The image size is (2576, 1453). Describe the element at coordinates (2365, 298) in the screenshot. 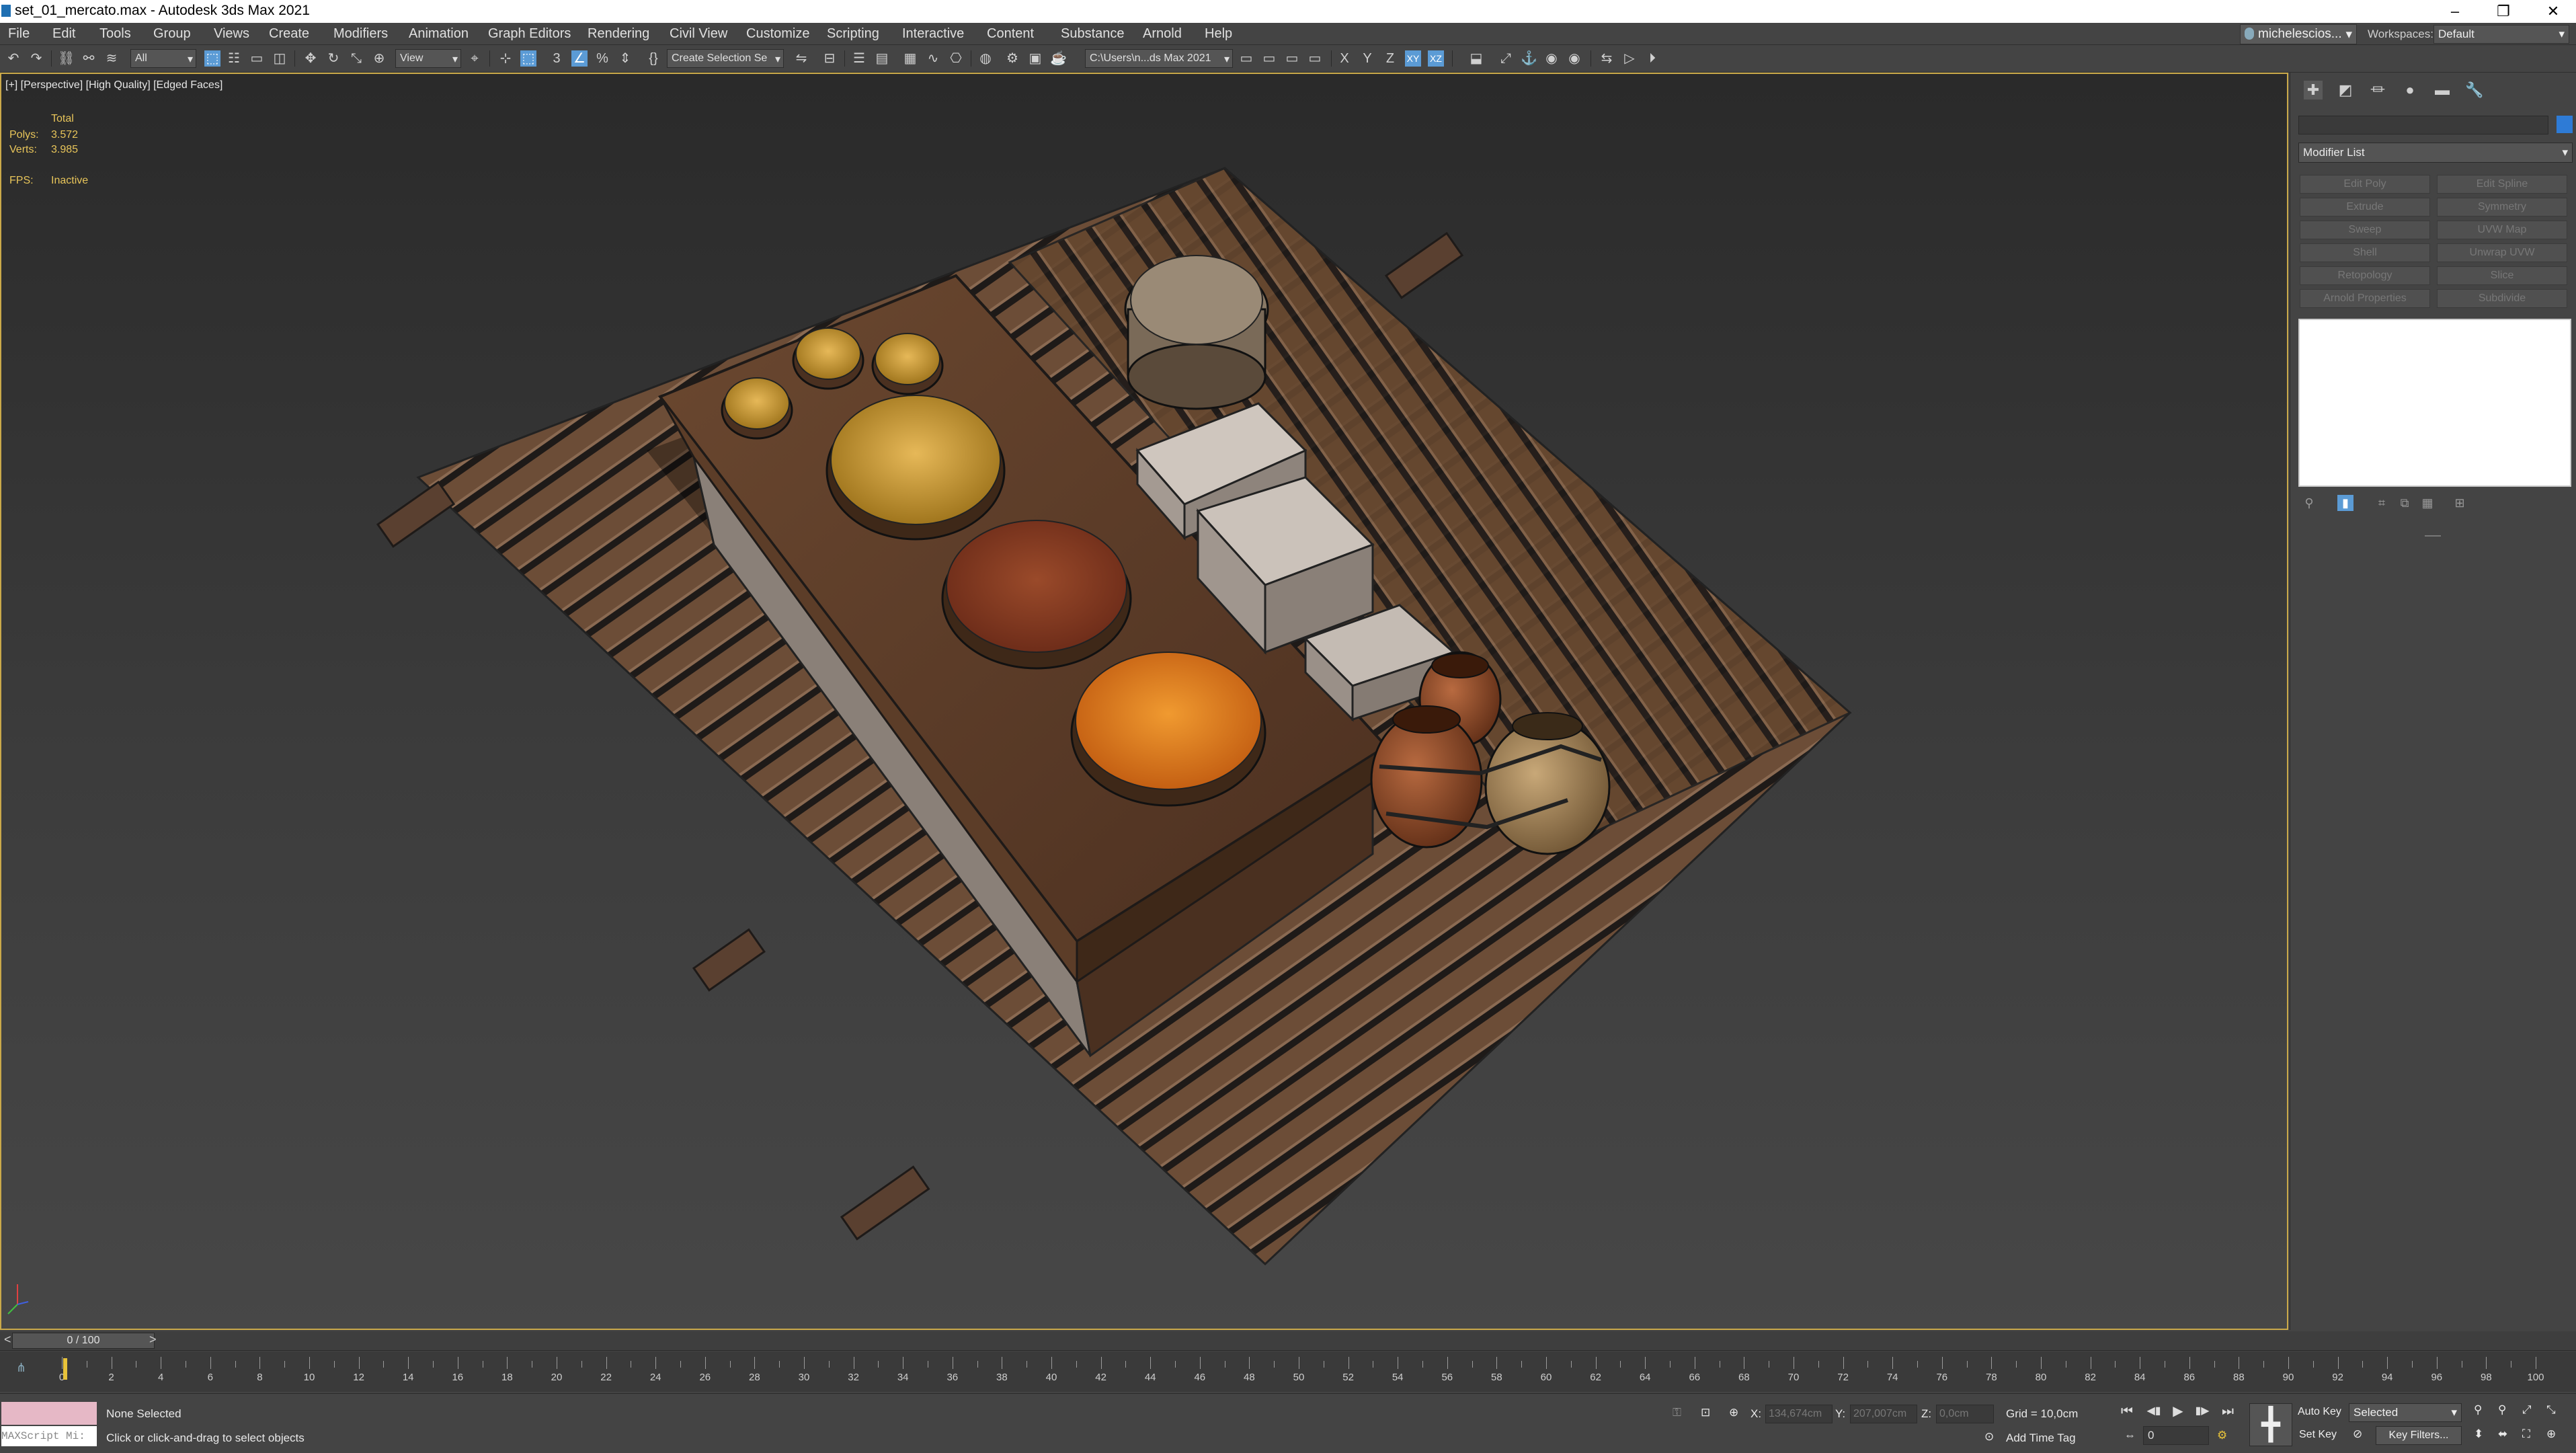

I see `arnold-properties-button: Arnold Properties` at that location.